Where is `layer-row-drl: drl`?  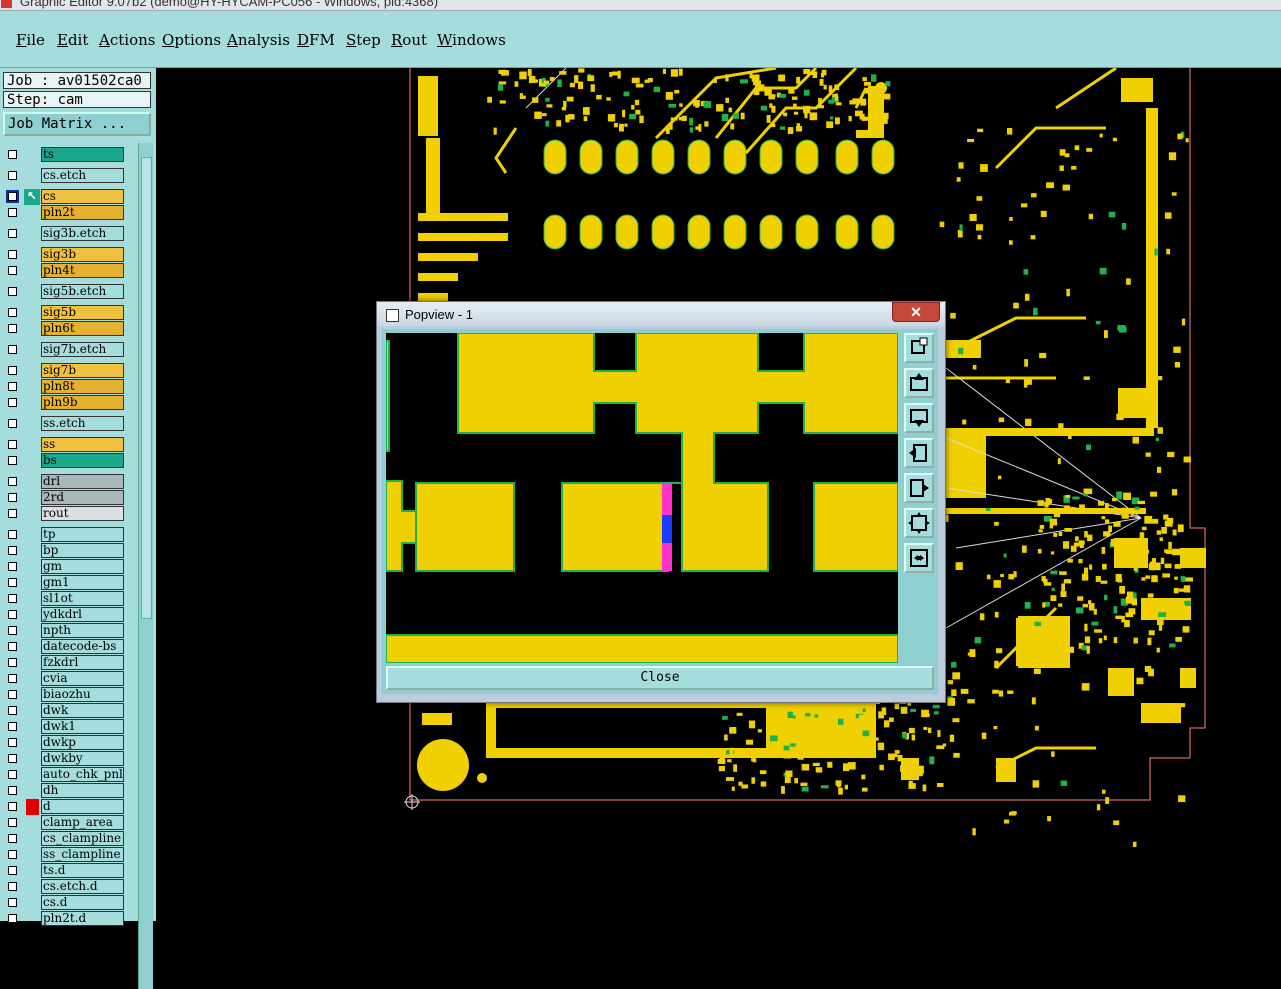
layer-row-drl: drl is located at coordinates (65, 482).